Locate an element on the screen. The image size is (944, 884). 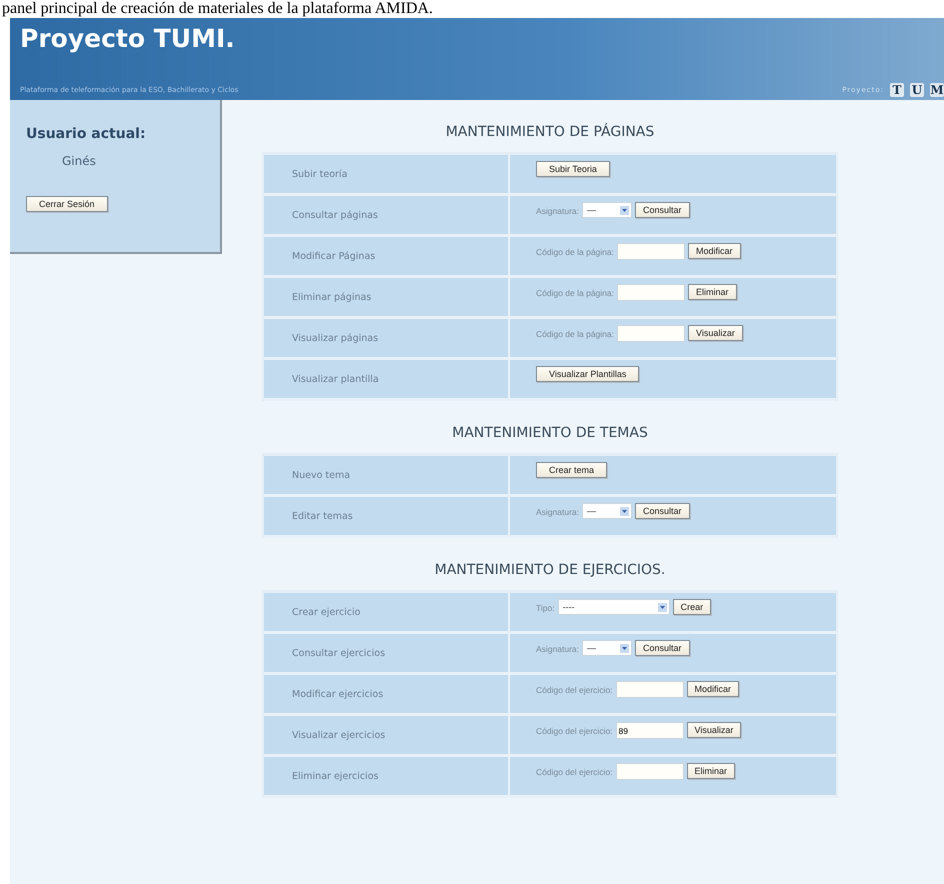
user-name: Ginés is located at coordinates (79, 161).